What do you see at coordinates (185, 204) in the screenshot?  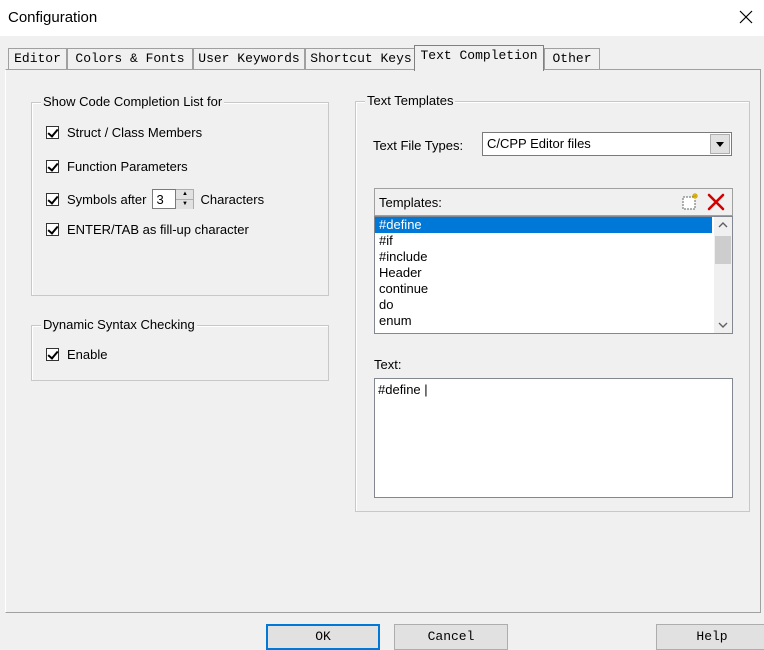 I see `spinner-down-icon: ▼` at bounding box center [185, 204].